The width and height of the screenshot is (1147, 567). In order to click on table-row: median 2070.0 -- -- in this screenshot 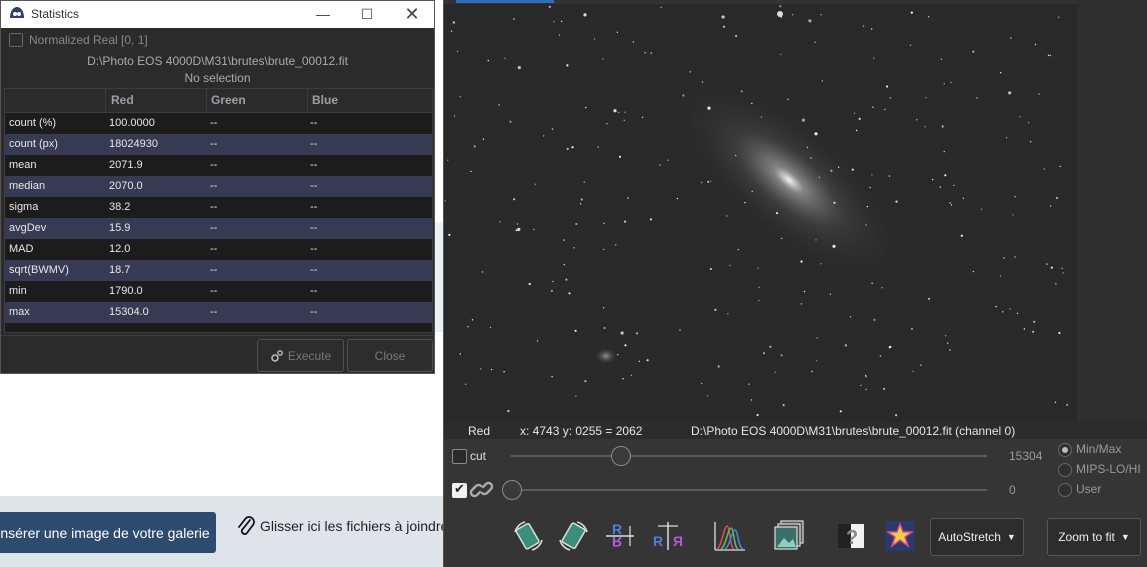, I will do `click(218, 186)`.